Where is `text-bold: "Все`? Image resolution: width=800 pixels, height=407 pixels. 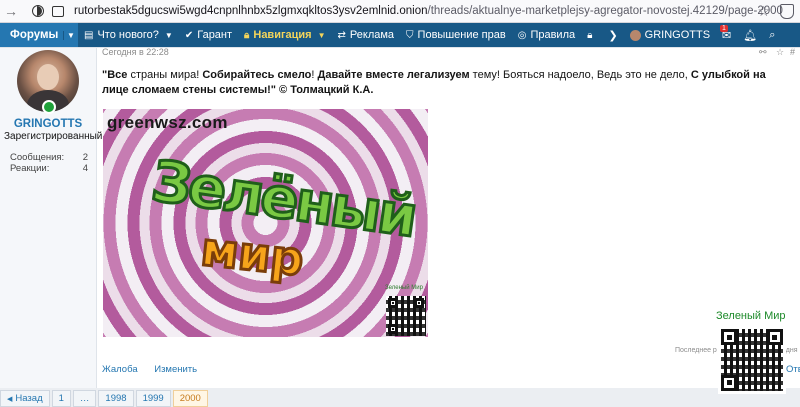
text-bold: "Все is located at coordinates (115, 75).